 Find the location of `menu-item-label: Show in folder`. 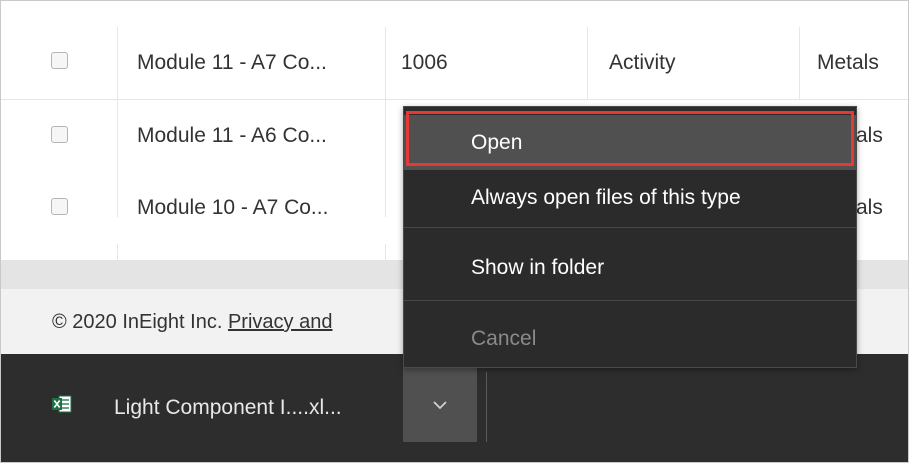

menu-item-label: Show in folder is located at coordinates (538, 267).